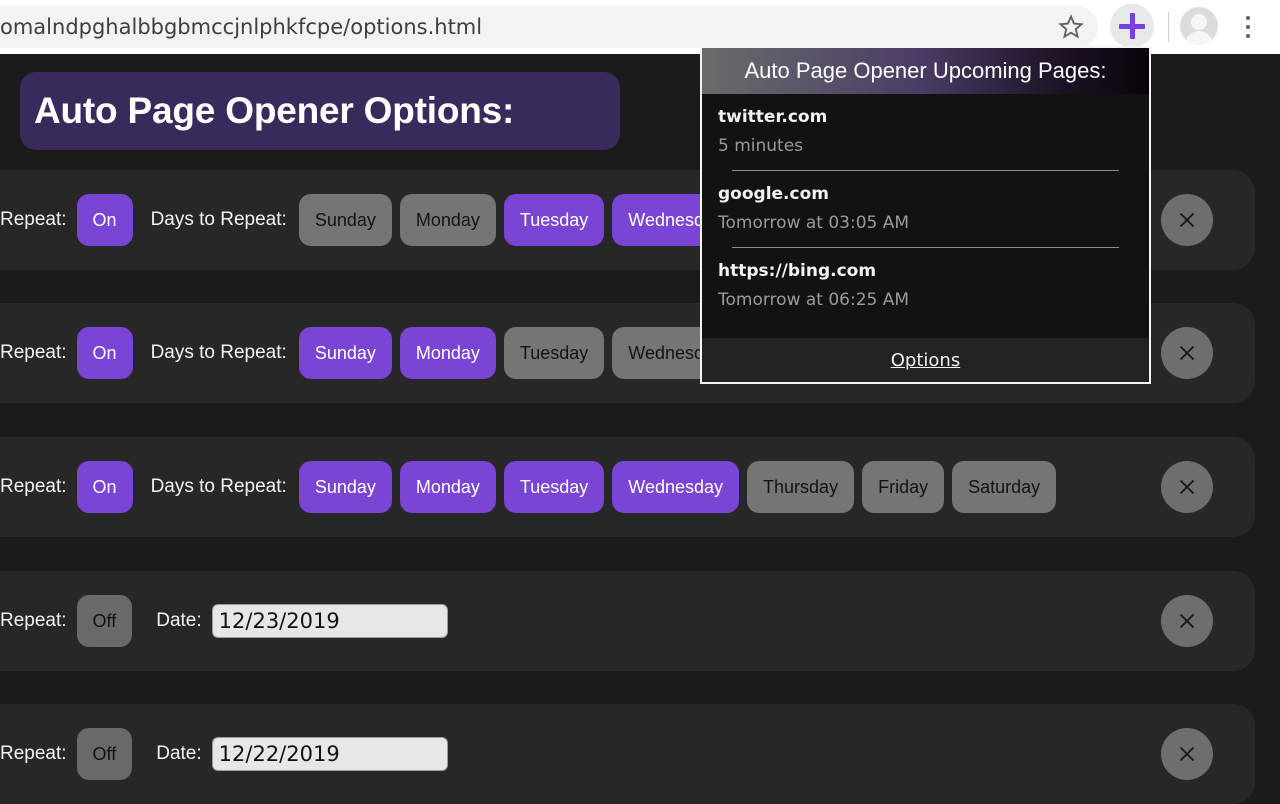 The image size is (1280, 804). What do you see at coordinates (1004, 487) in the screenshot?
I see `day-button-saturday: Saturday` at bounding box center [1004, 487].